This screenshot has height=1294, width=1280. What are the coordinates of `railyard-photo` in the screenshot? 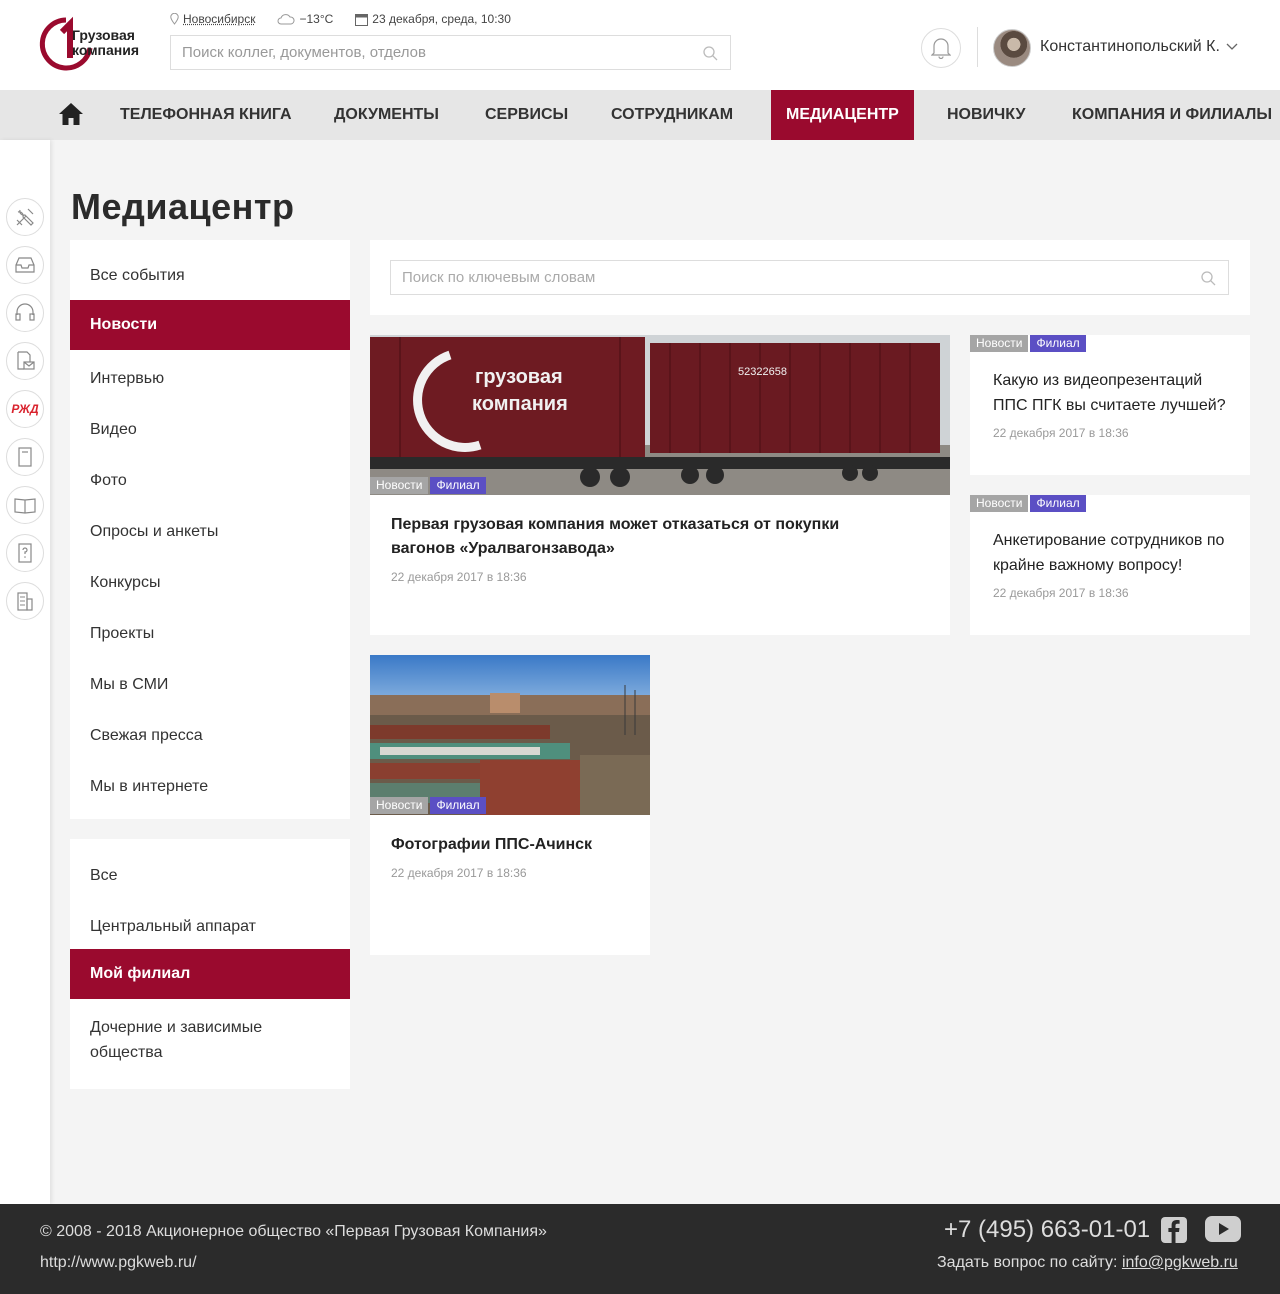 It's located at (510, 735).